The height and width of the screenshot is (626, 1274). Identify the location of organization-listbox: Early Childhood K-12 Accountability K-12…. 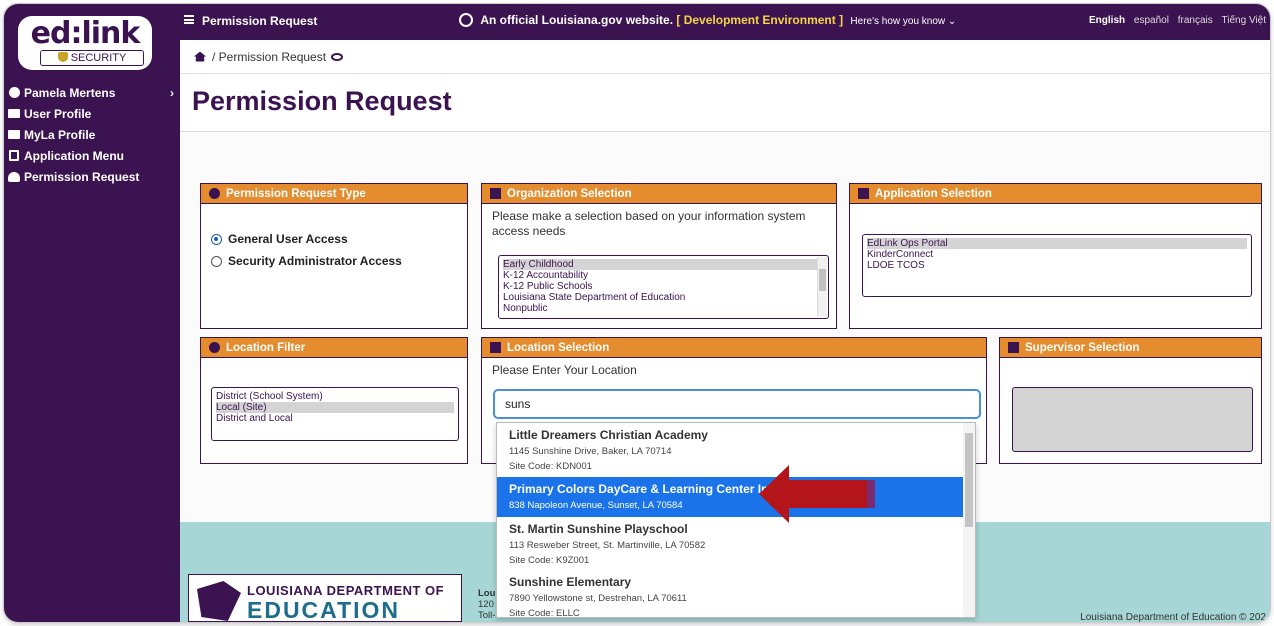
(663, 287).